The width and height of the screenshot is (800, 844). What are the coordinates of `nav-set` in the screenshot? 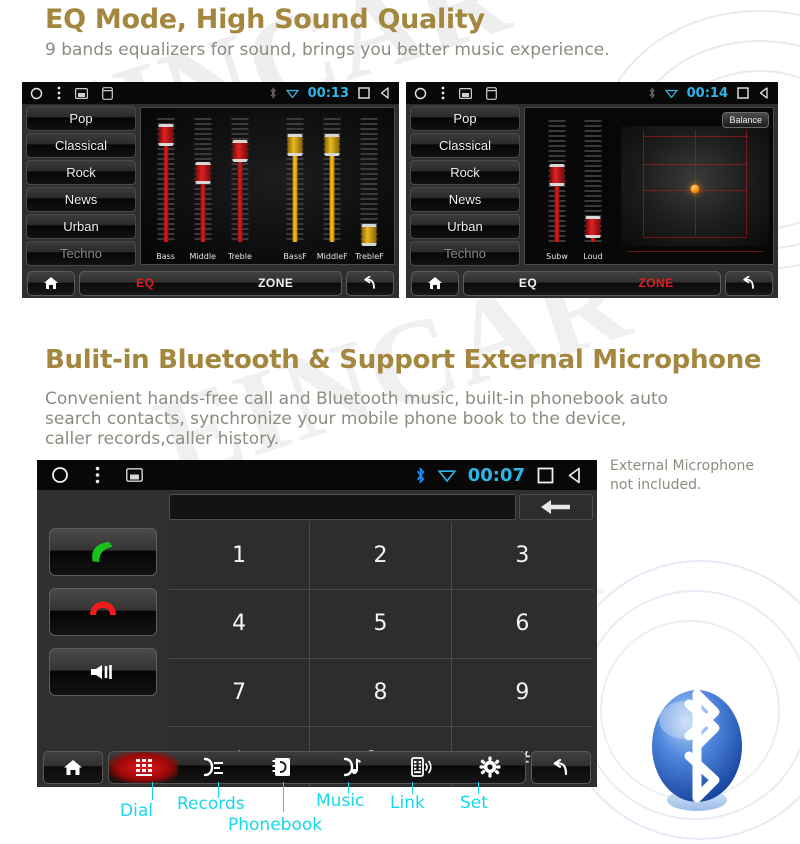 It's located at (490, 767).